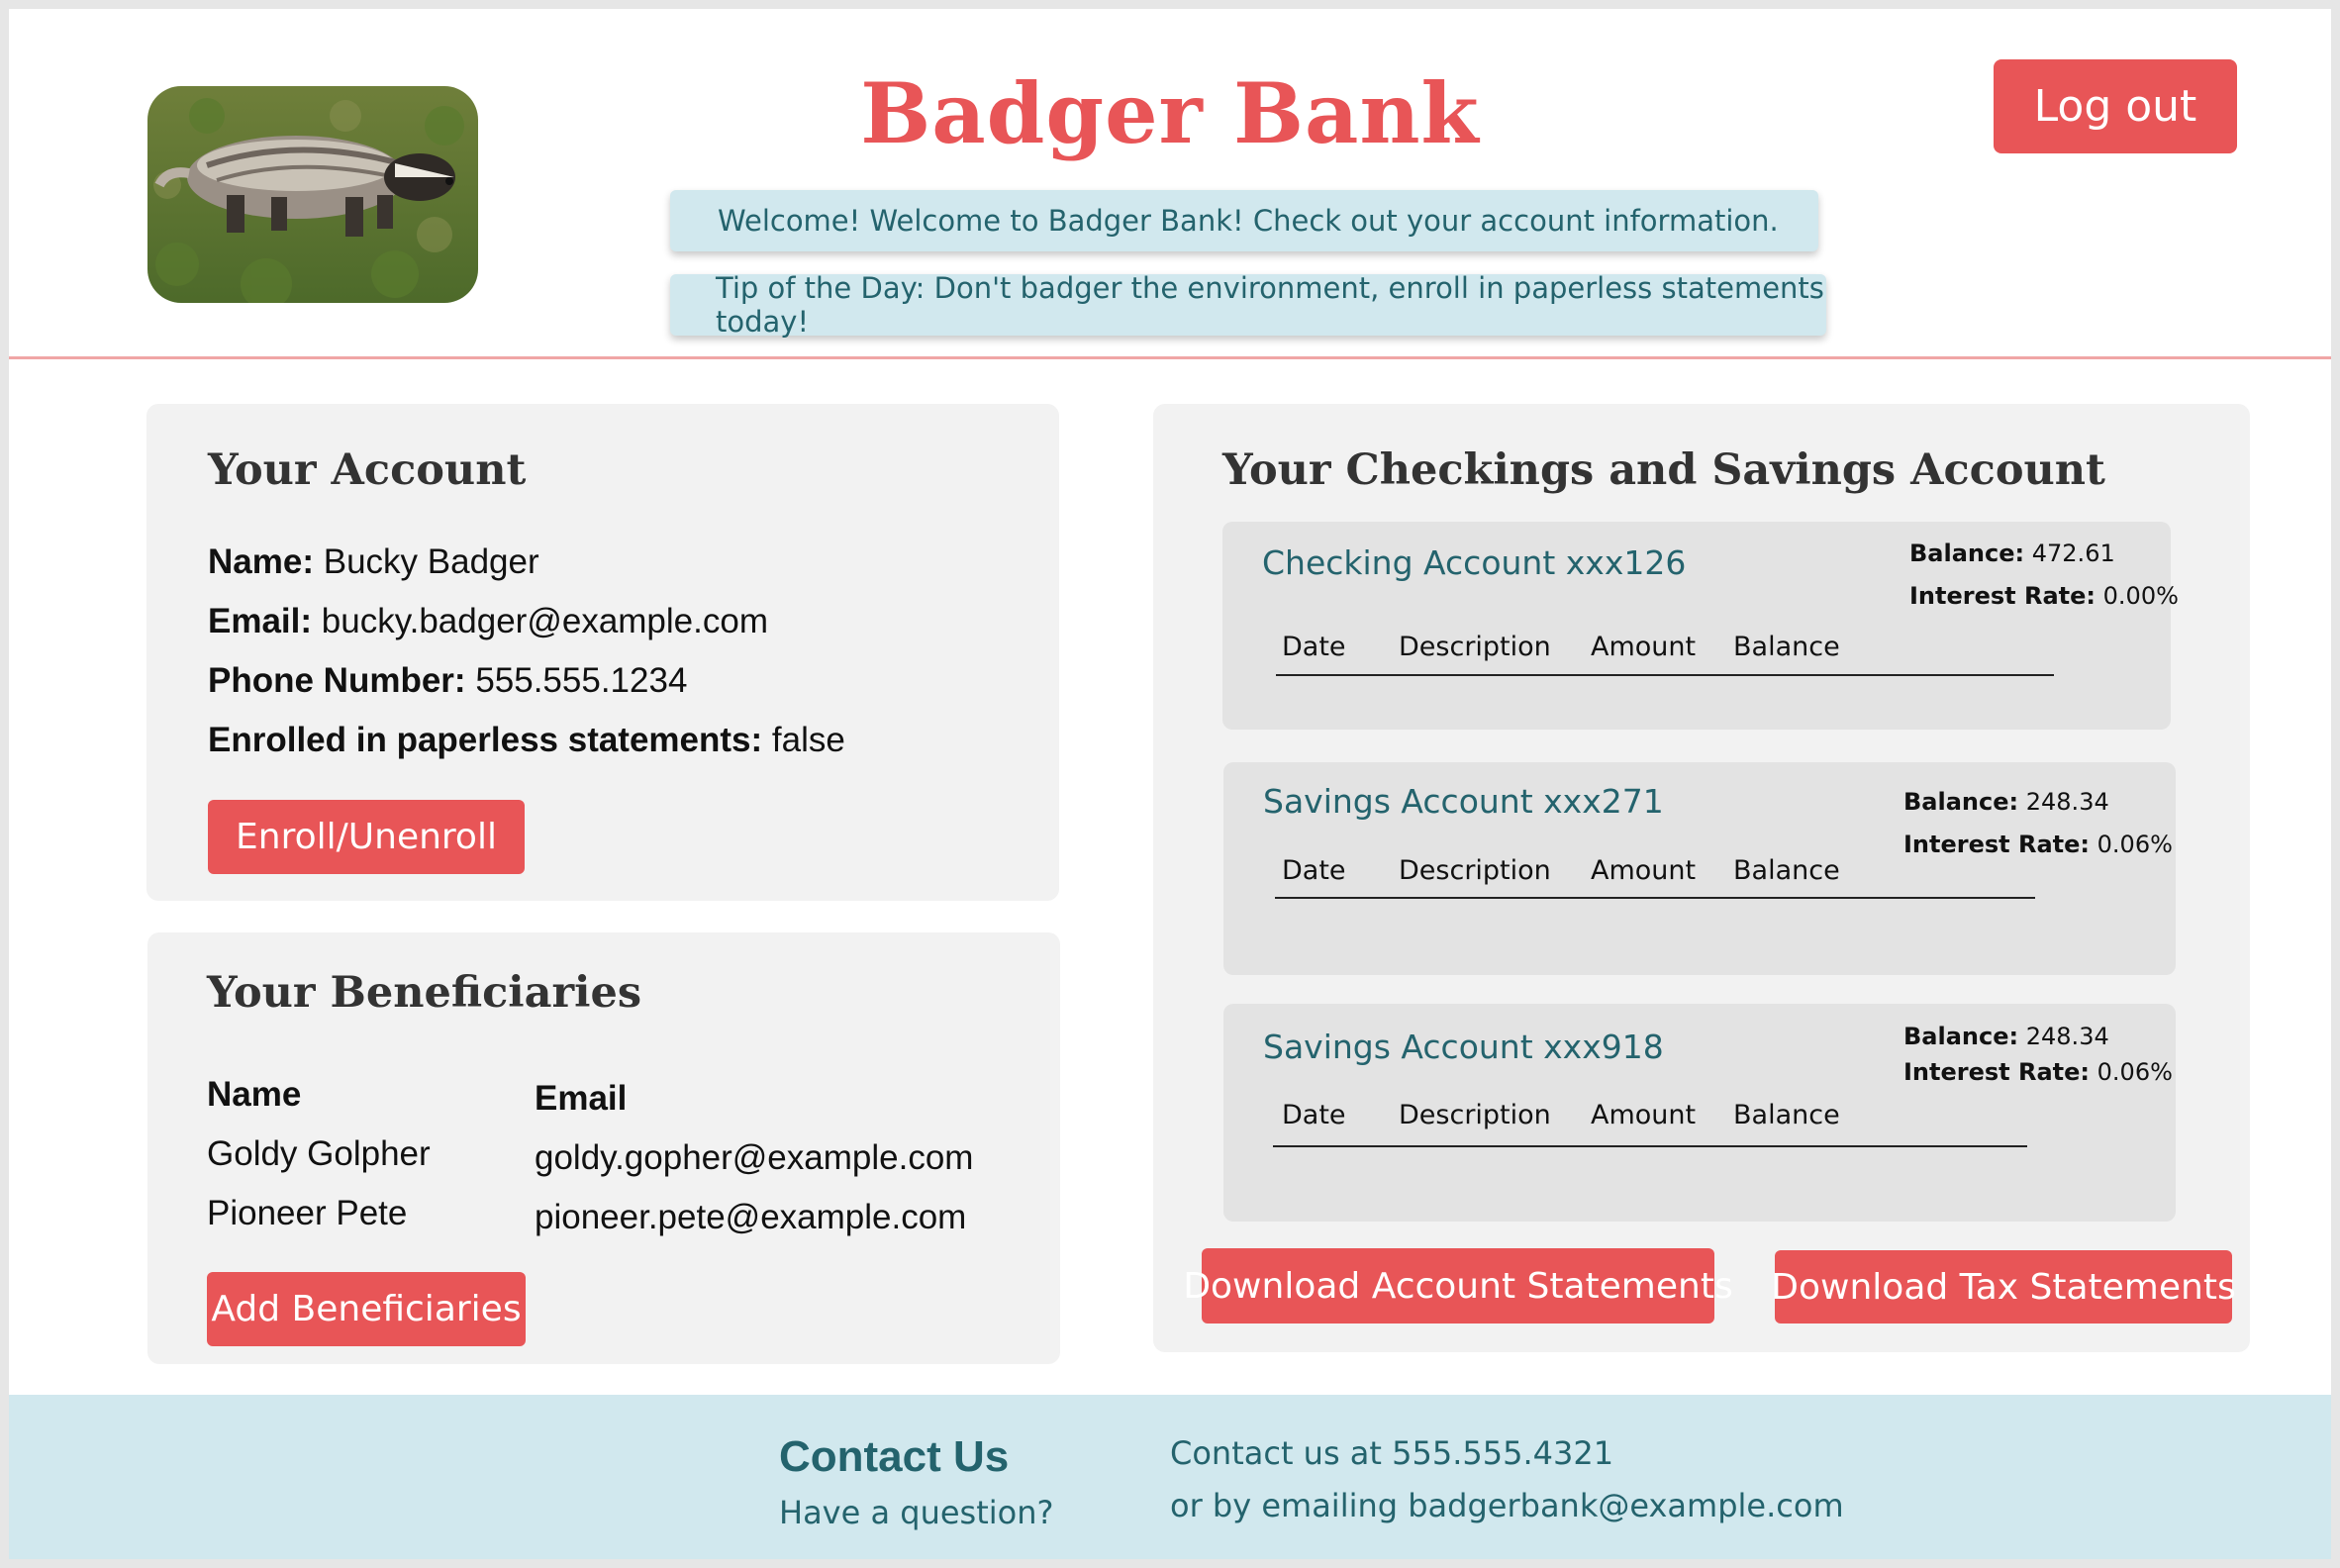 This screenshot has height=1568, width=2340. What do you see at coordinates (2073, 553) in the screenshot?
I see `balance-value: 472.61` at bounding box center [2073, 553].